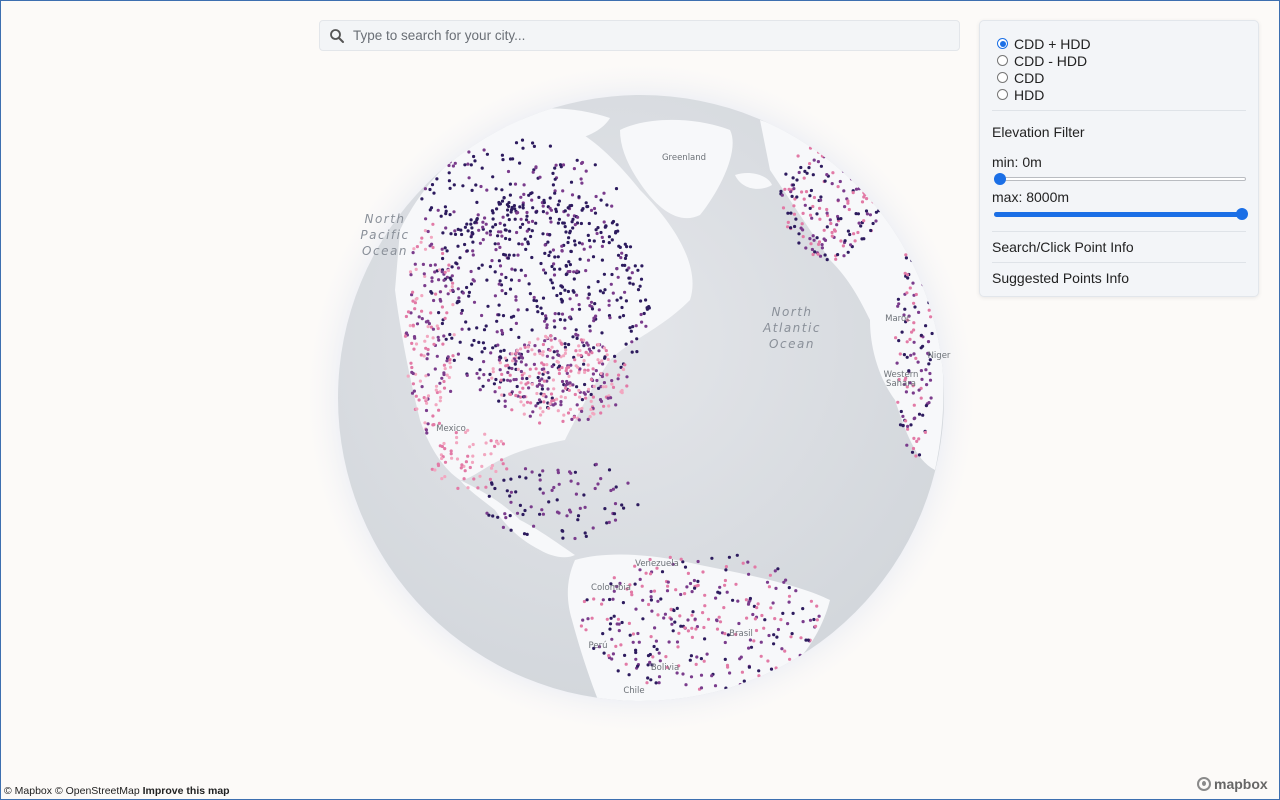 The image size is (1280, 800). What do you see at coordinates (1002, 43) in the screenshot?
I see `radio-cdd-plus-hdd` at bounding box center [1002, 43].